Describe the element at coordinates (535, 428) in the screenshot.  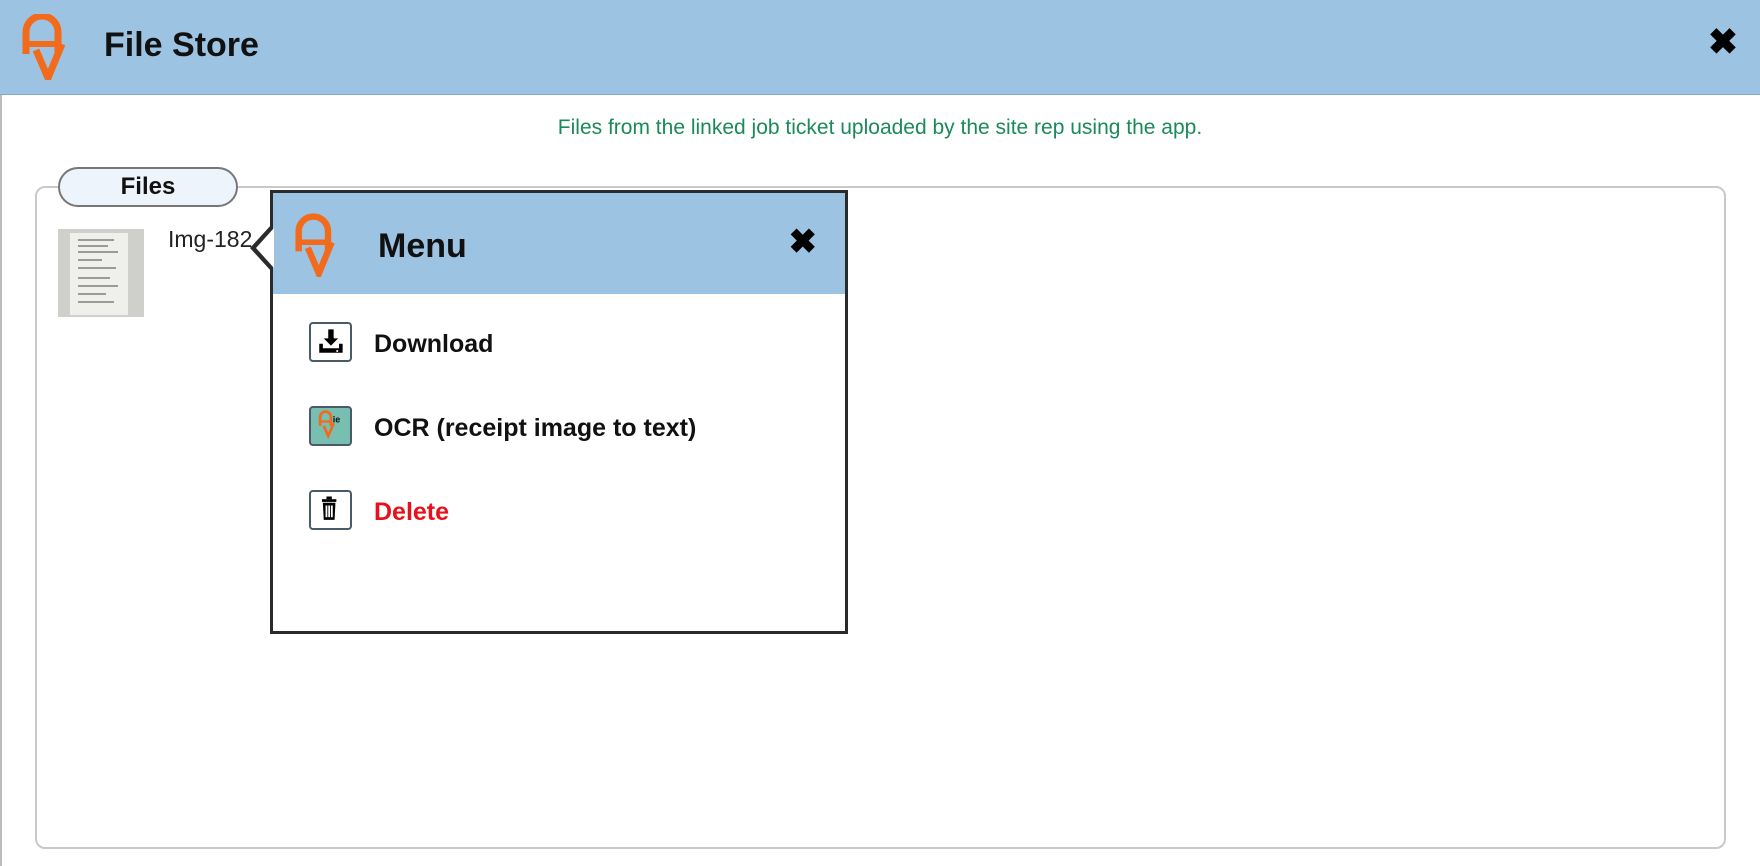
I see `menu-item-label: OCR (receipt image to text)` at that location.